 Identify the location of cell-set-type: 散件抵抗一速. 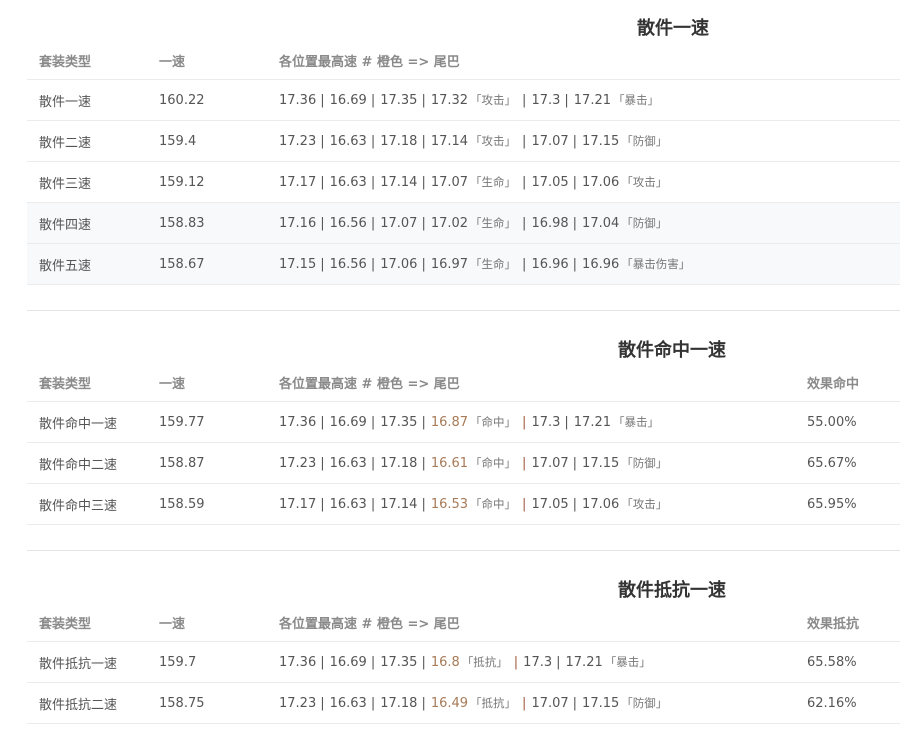
(78, 664).